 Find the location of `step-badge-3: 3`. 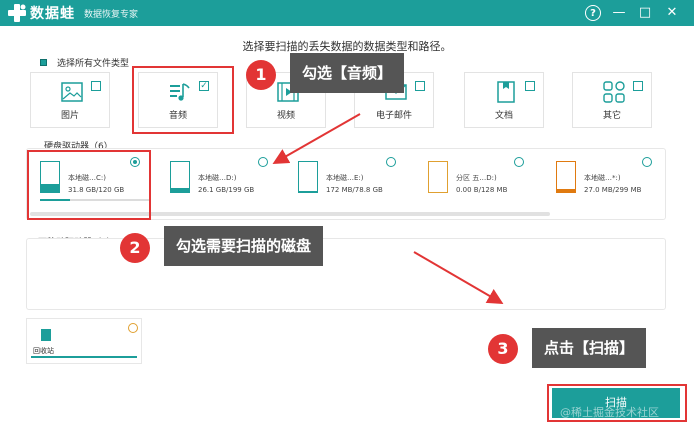

step-badge-3: 3 is located at coordinates (503, 349).